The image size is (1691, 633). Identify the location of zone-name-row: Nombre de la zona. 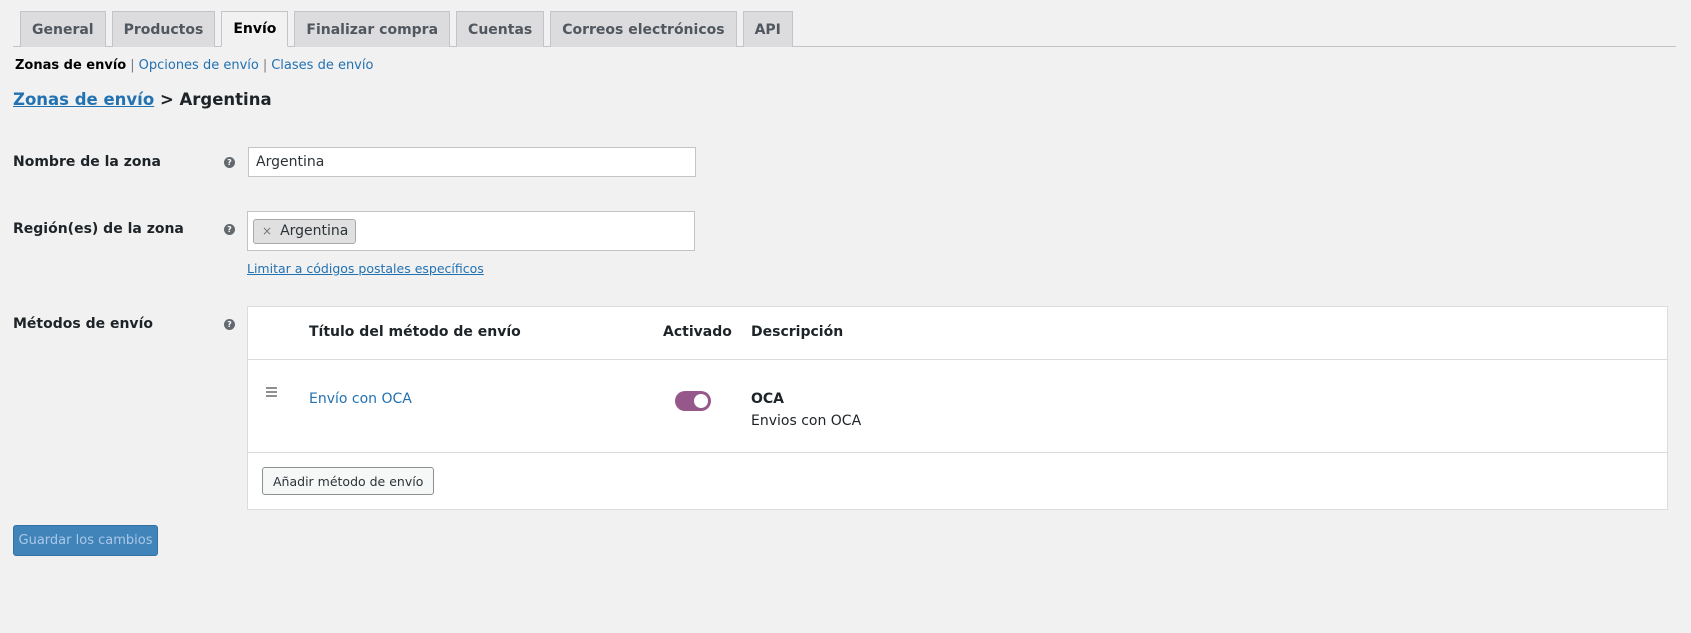
(113, 162).